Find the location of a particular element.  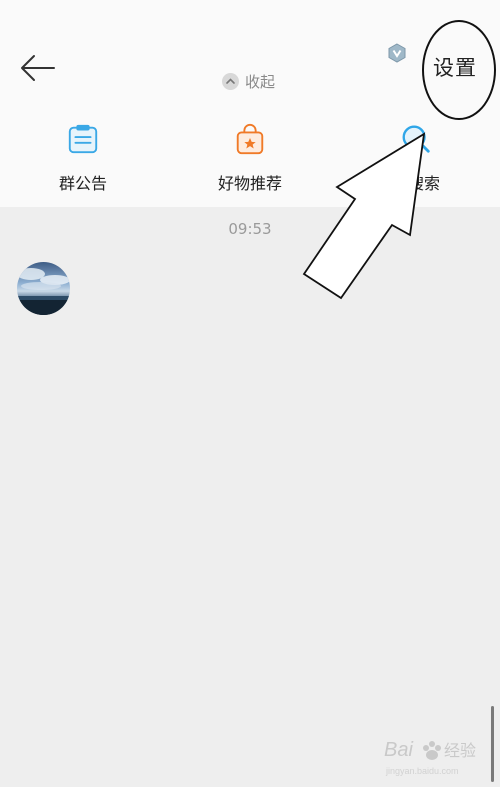

back-button is located at coordinates (38, 68).